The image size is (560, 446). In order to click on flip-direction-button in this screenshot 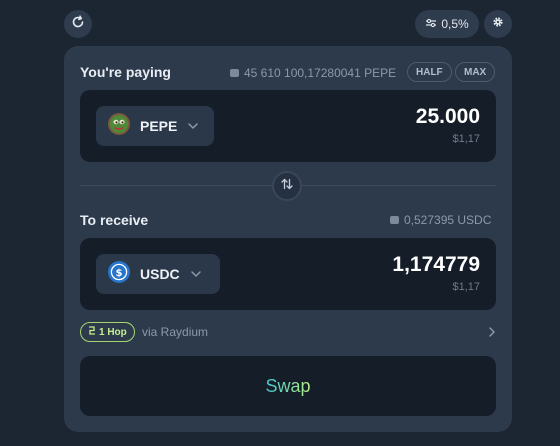, I will do `click(287, 186)`.